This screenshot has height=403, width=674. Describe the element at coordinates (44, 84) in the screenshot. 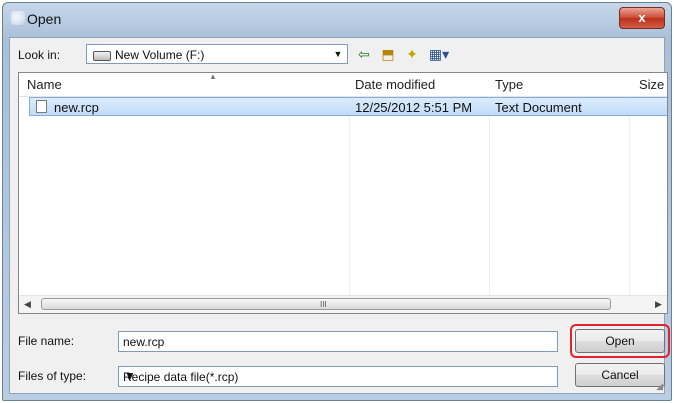

I see `column-header-name: Name` at that location.